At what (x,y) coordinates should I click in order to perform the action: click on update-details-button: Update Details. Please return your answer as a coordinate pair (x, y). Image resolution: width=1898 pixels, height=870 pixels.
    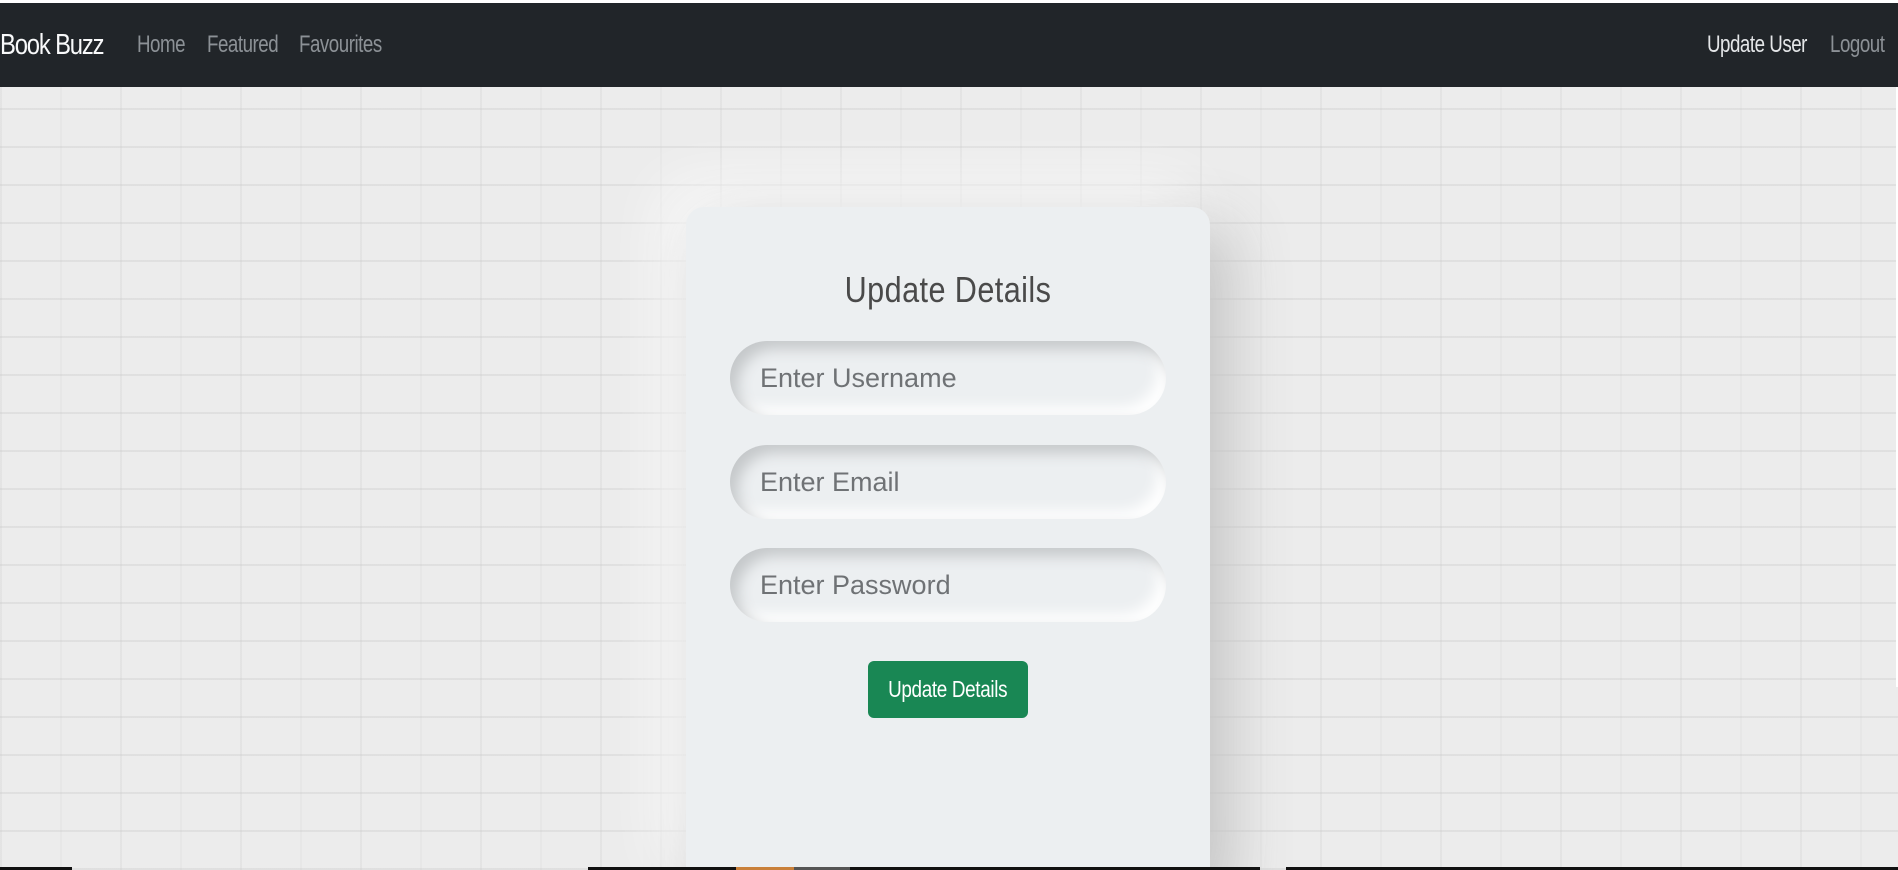
    Looking at the image, I should click on (948, 689).